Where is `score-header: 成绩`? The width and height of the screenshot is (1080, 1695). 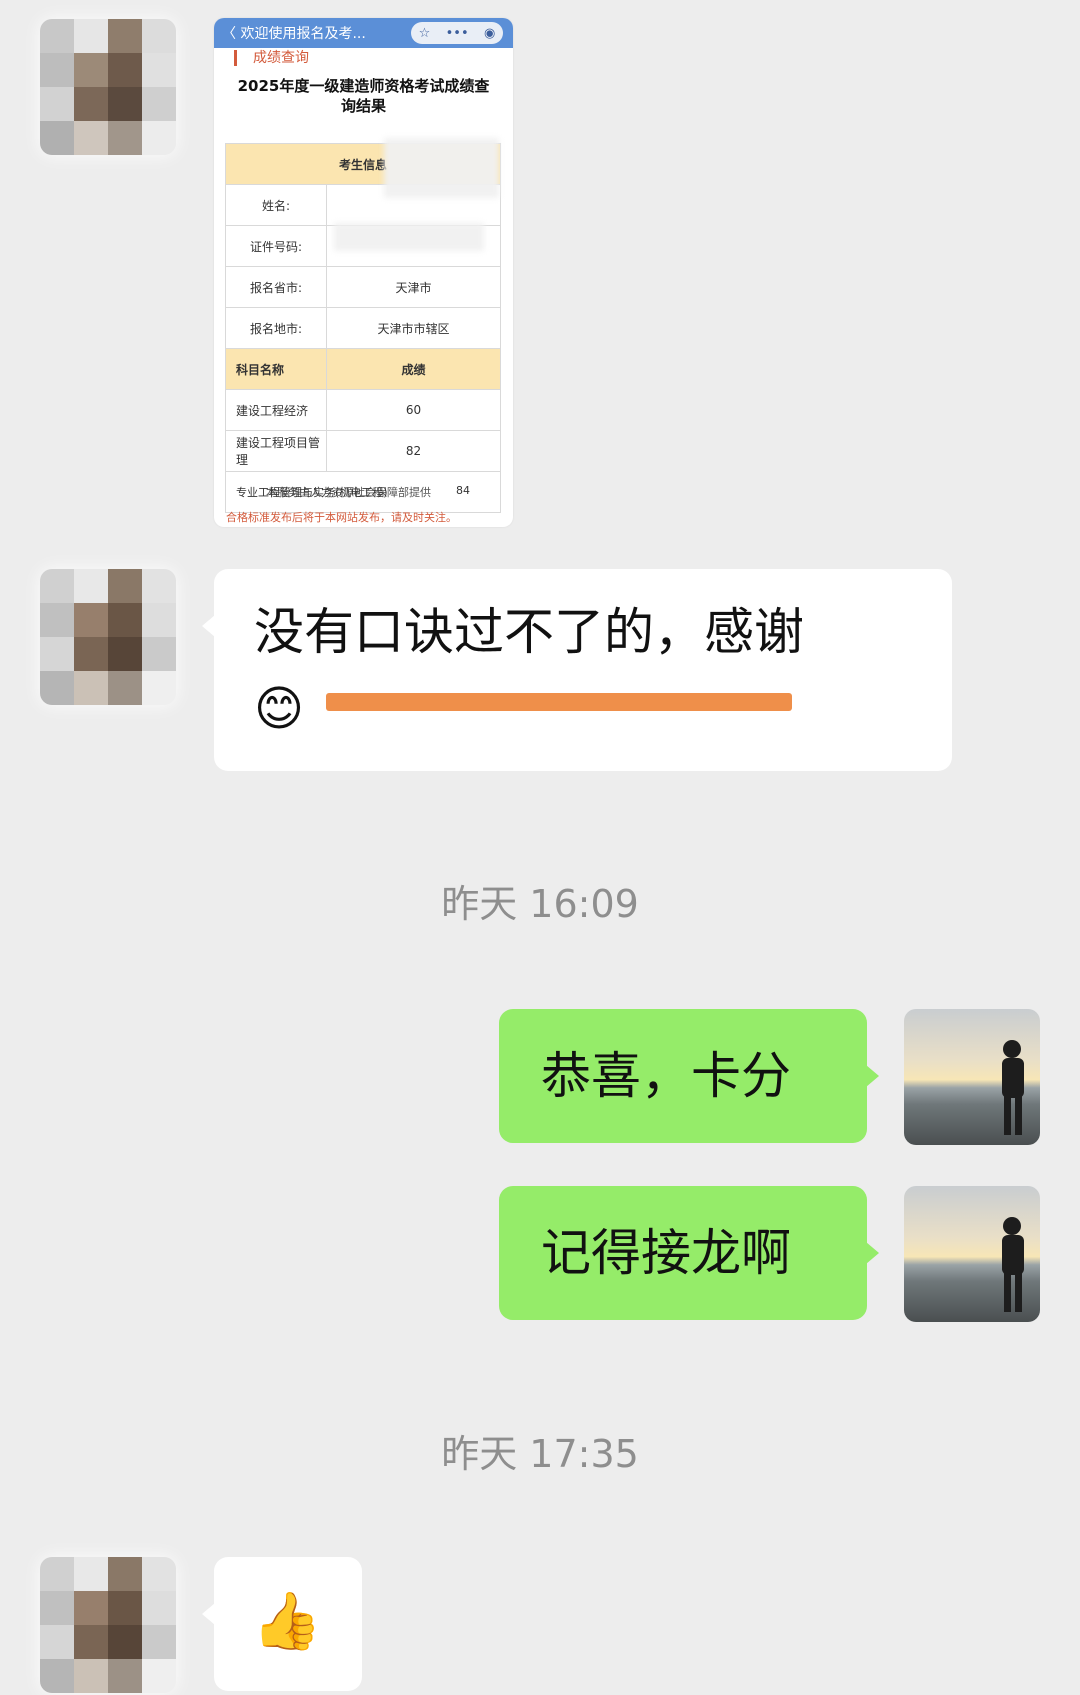
score-header: 成绩 is located at coordinates (413, 369).